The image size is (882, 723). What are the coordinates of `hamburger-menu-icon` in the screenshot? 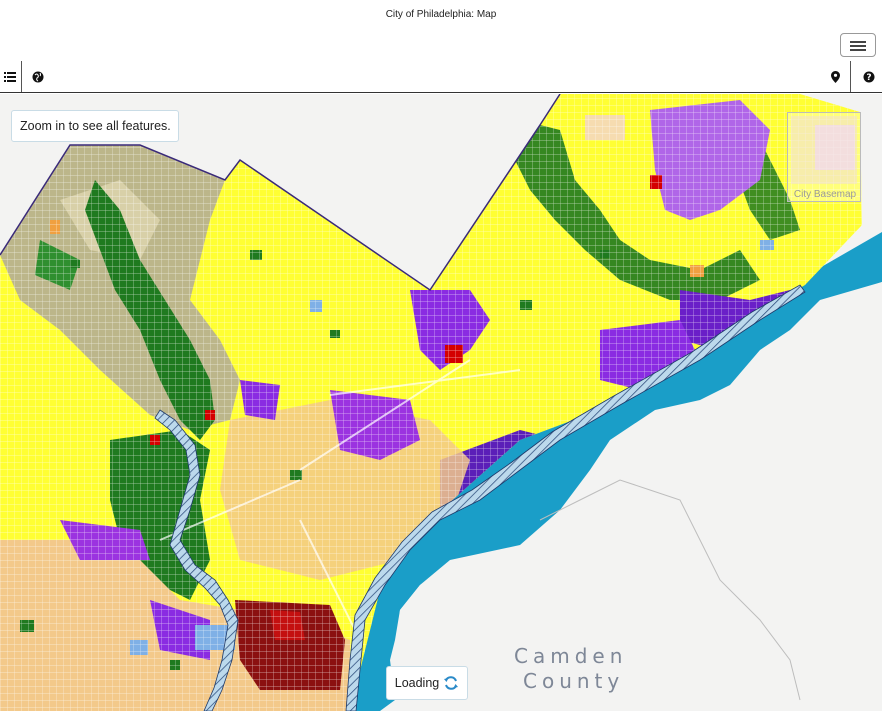 It's located at (858, 42).